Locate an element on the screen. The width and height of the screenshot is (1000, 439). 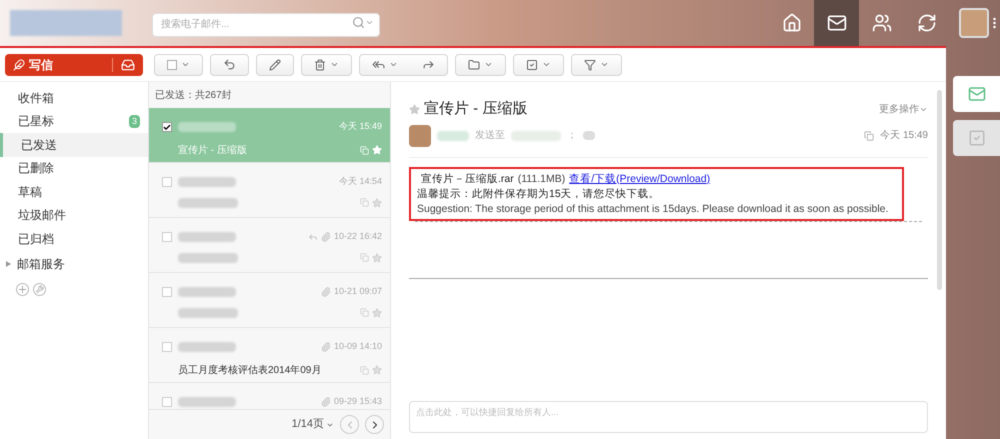
mark-button is located at coordinates (538, 65).